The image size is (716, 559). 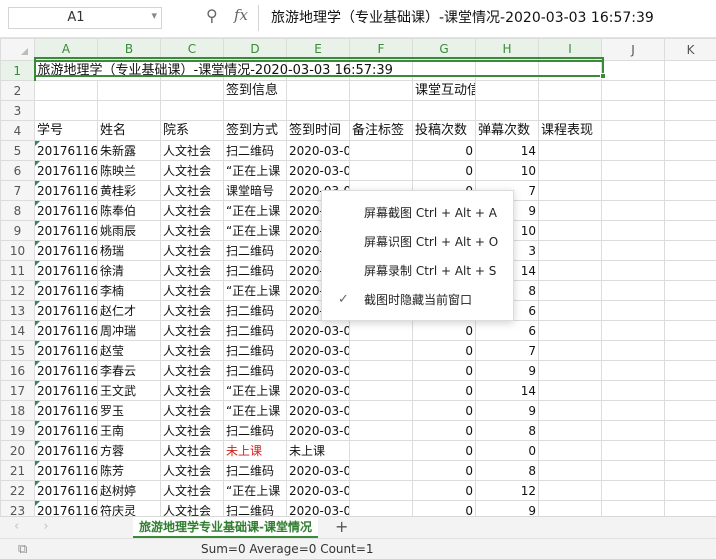 What do you see at coordinates (318, 490) in the screenshot?
I see `cell: 2020-03-03 16:59:25` at bounding box center [318, 490].